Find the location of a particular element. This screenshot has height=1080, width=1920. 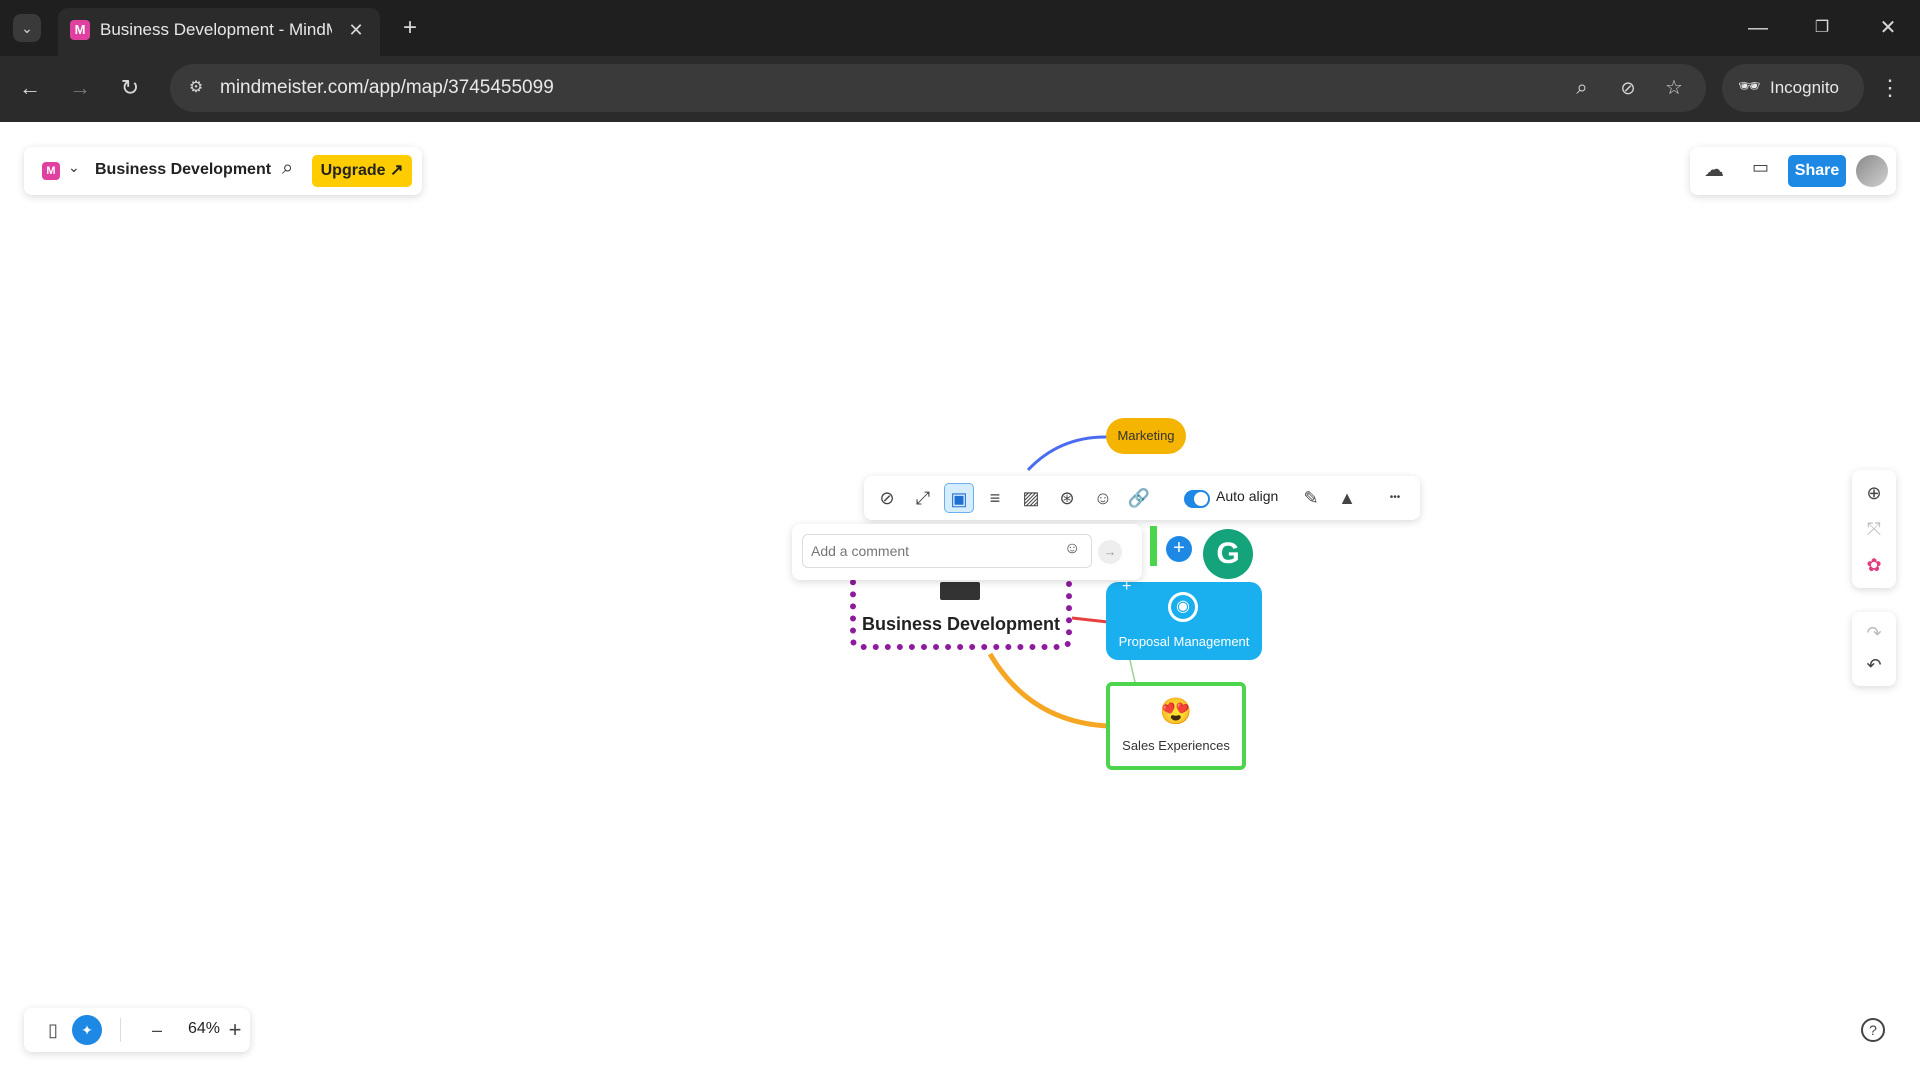

theme-palette-icon: ✿ is located at coordinates (1874, 565).